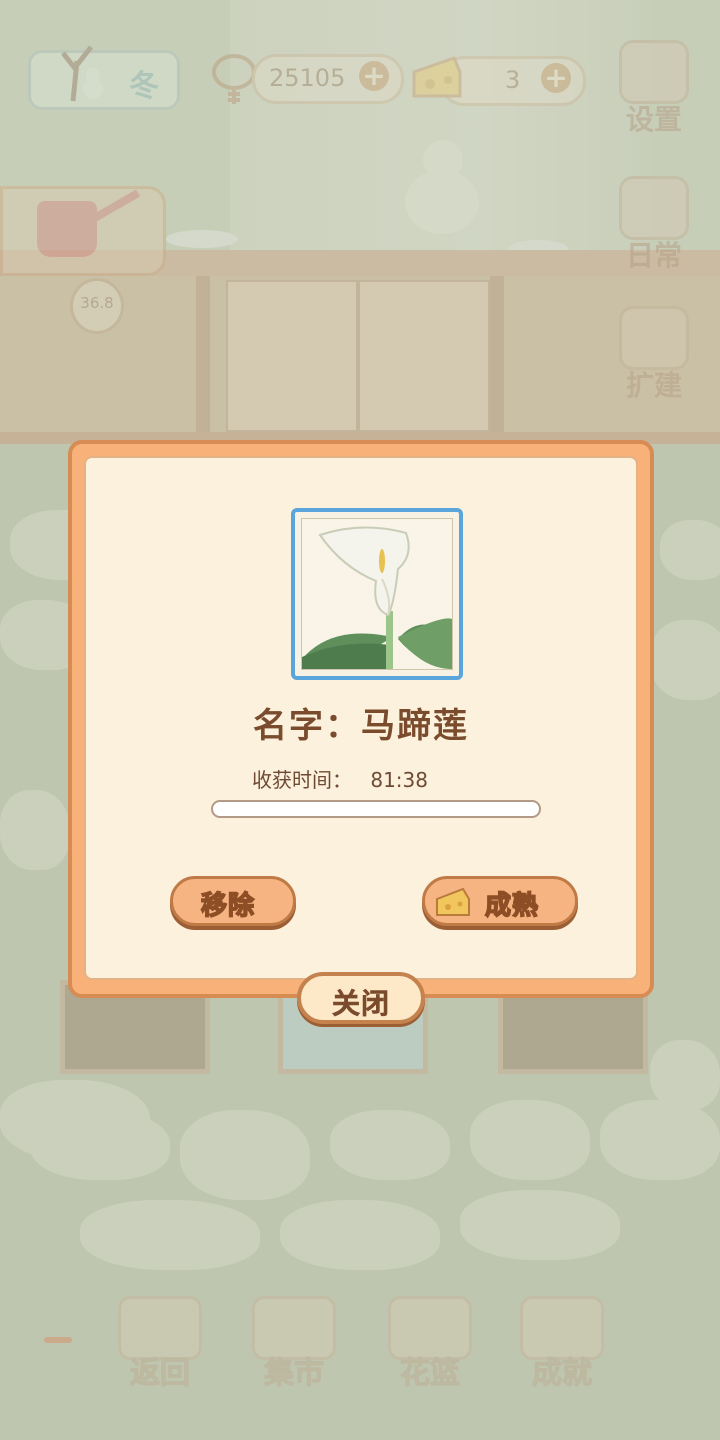  What do you see at coordinates (453, 901) in the screenshot?
I see `cheese-icon` at bounding box center [453, 901].